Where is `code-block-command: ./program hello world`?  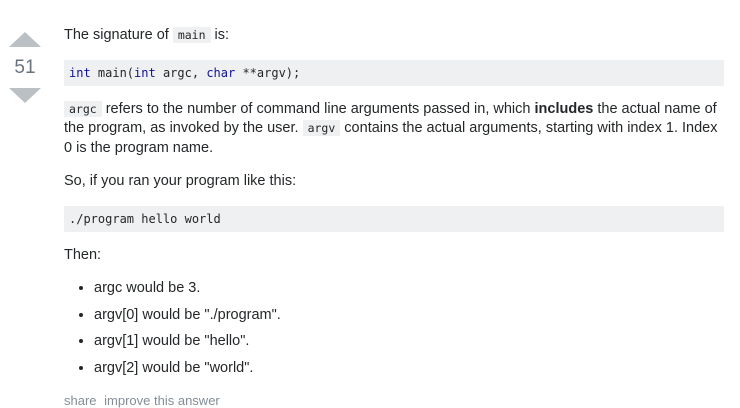 code-block-command: ./program hello world is located at coordinates (394, 218).